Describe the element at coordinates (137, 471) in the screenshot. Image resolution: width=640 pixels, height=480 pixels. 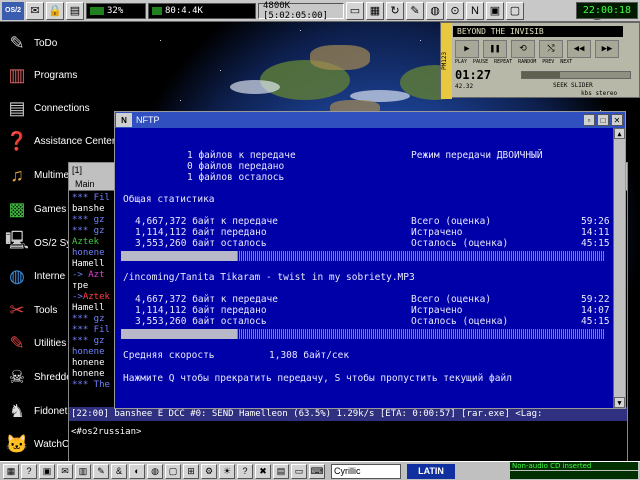
I see `palette-icon: ◐` at that location.